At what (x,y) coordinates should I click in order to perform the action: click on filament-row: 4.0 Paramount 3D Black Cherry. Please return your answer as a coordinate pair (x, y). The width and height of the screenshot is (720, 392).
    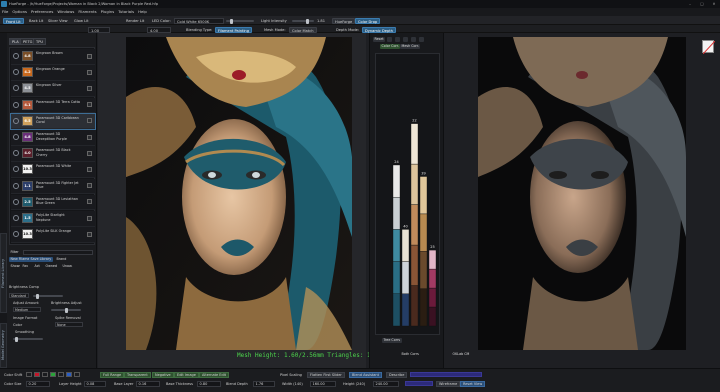
    Looking at the image, I should click on (53, 154).